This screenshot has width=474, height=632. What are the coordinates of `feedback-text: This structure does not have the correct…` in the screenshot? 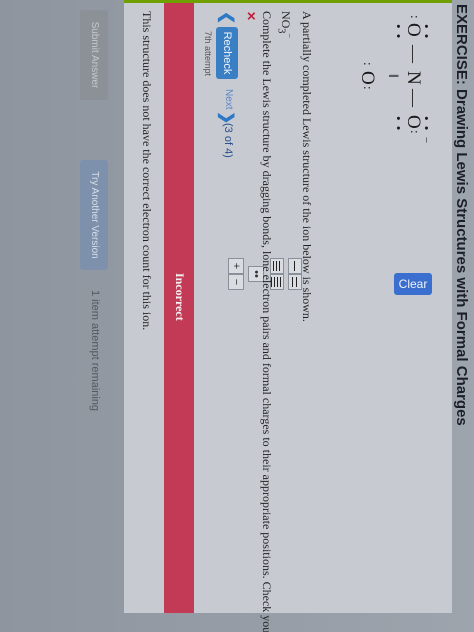 It's located at (147, 171).